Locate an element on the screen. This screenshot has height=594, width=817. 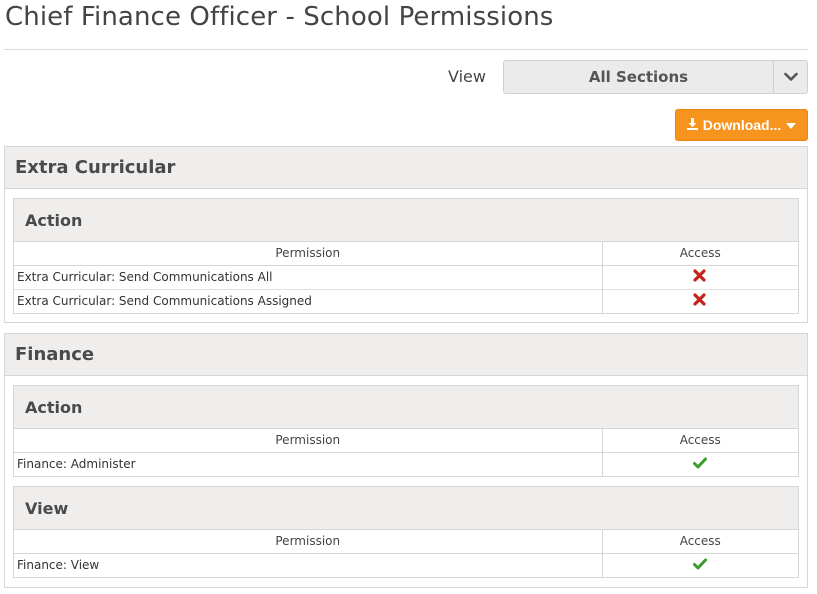
caret-down-icon is located at coordinates (791, 125).